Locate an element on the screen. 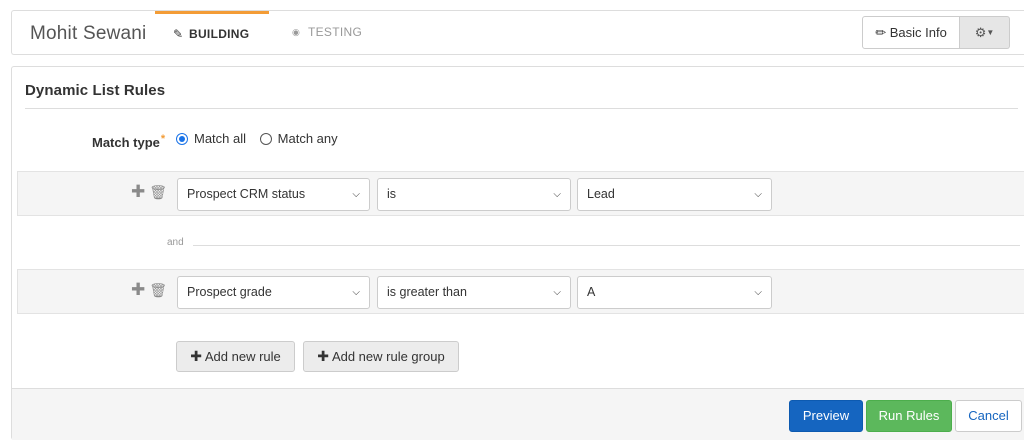  radio-unselected-icon is located at coordinates (265, 138).